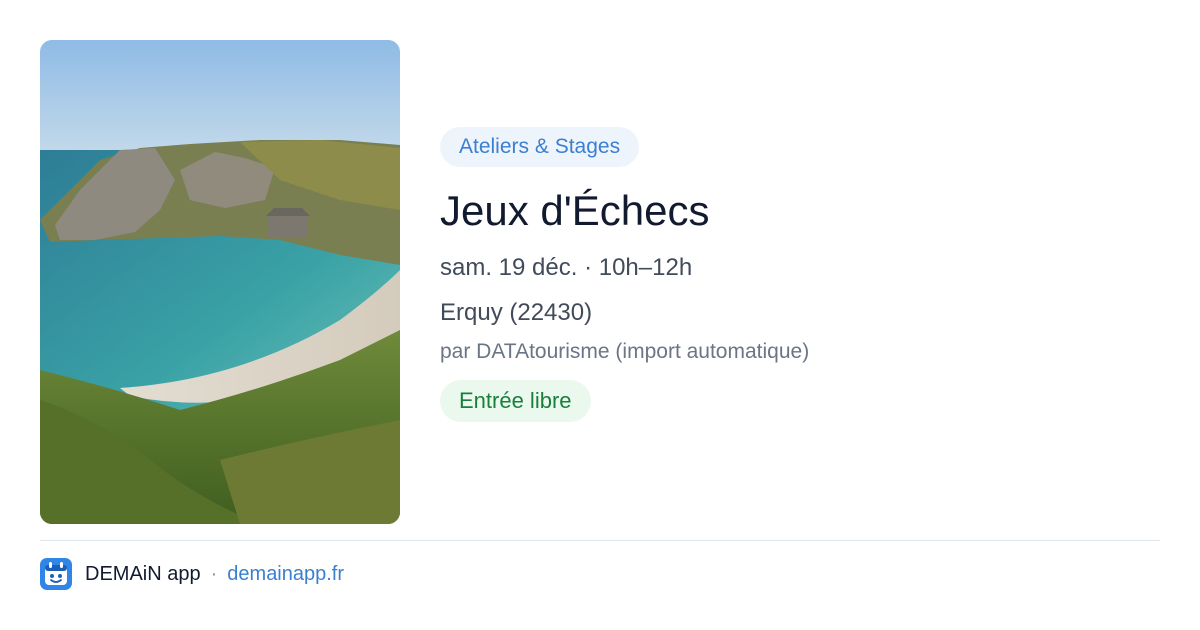 This screenshot has width=1200, height=630. What do you see at coordinates (625, 351) in the screenshot?
I see `event-organizer: par DATAtourisme (import automatique)` at bounding box center [625, 351].